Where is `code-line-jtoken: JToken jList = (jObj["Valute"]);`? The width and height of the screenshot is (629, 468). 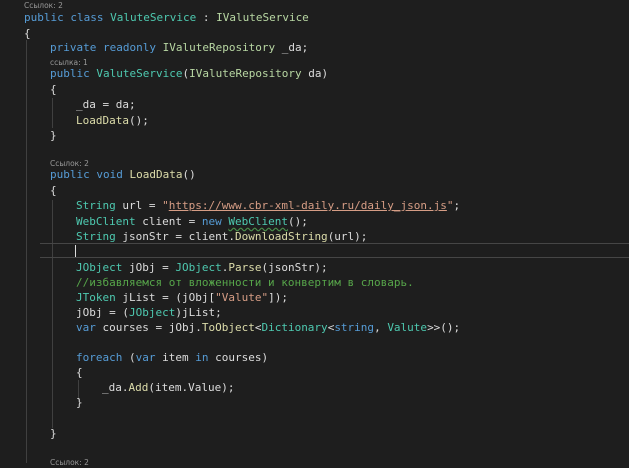 code-line-jtoken: JToken jList = (jObj["Valute"]); is located at coordinates (182, 298).